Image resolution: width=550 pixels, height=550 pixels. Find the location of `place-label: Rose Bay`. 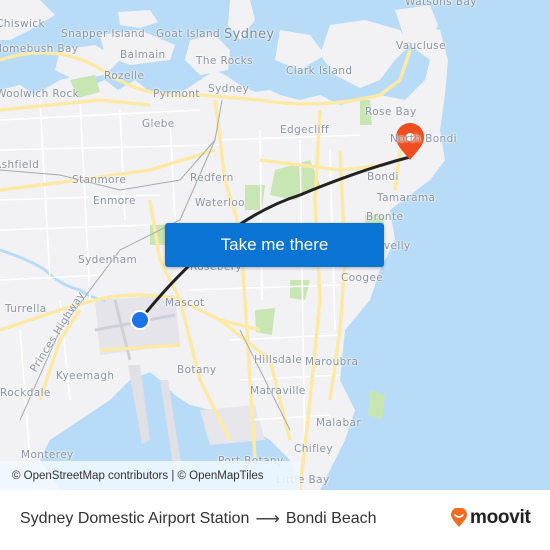

place-label: Rose Bay is located at coordinates (391, 112).